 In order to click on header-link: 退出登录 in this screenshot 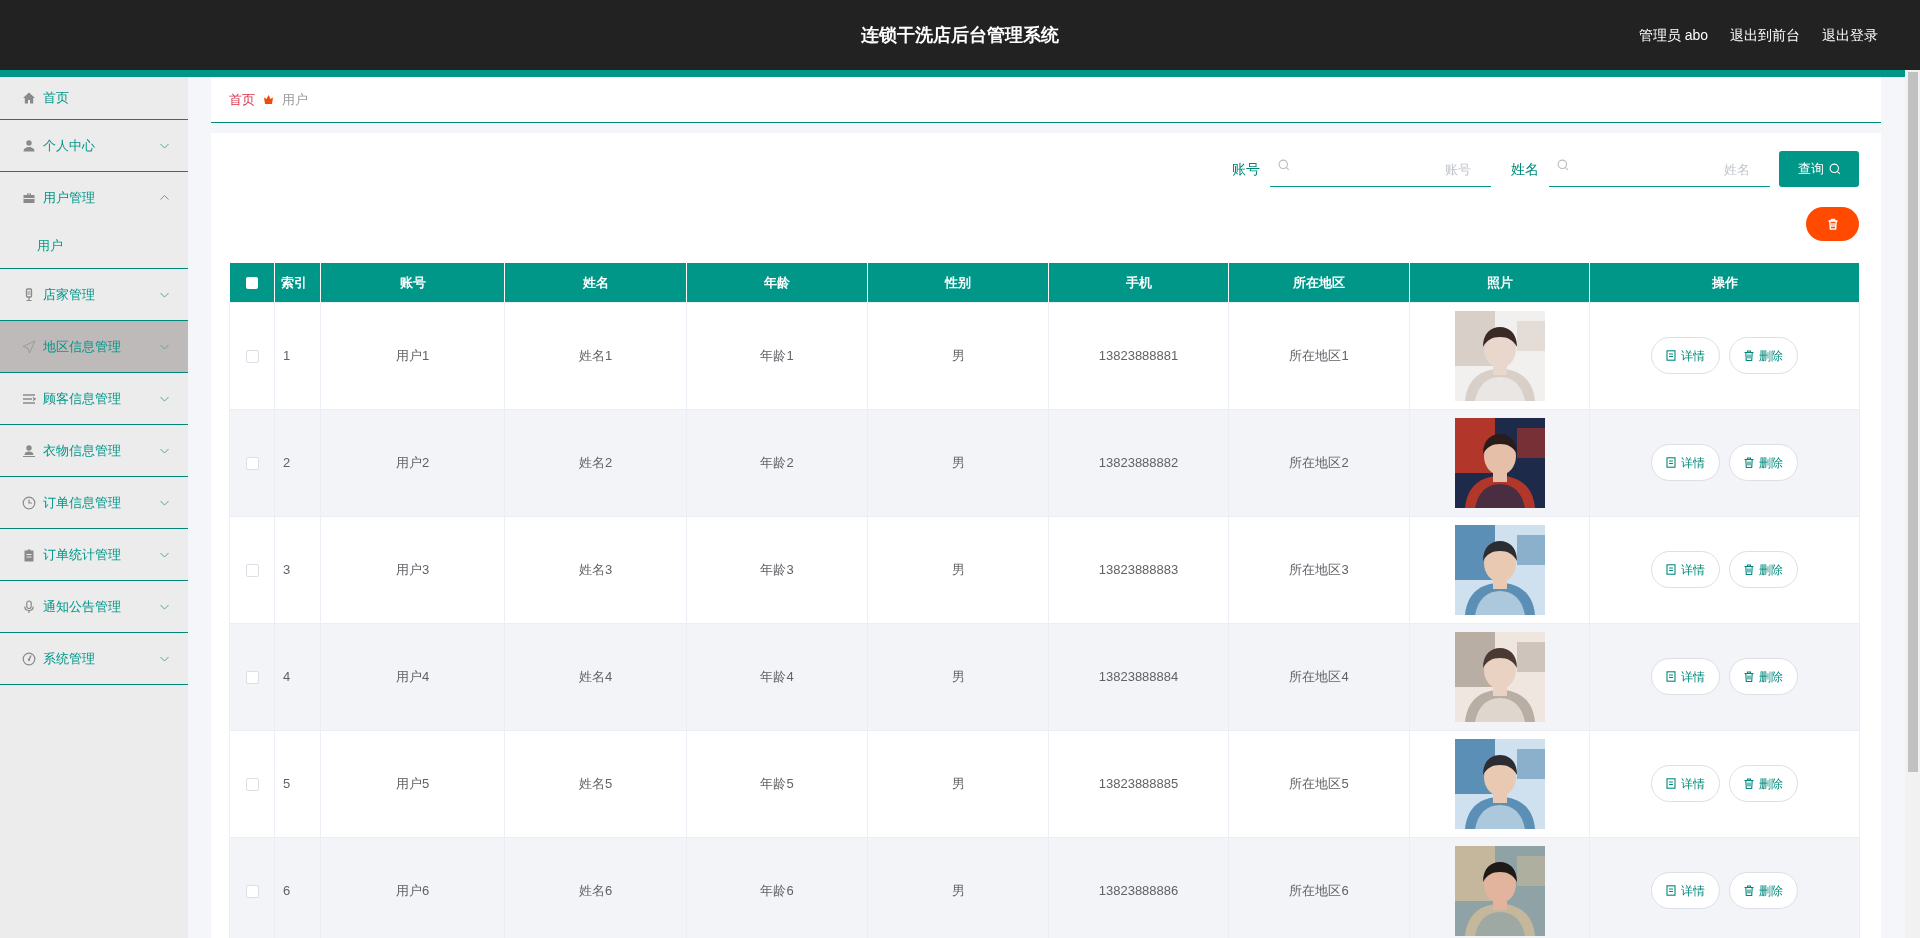, I will do `click(1850, 35)`.